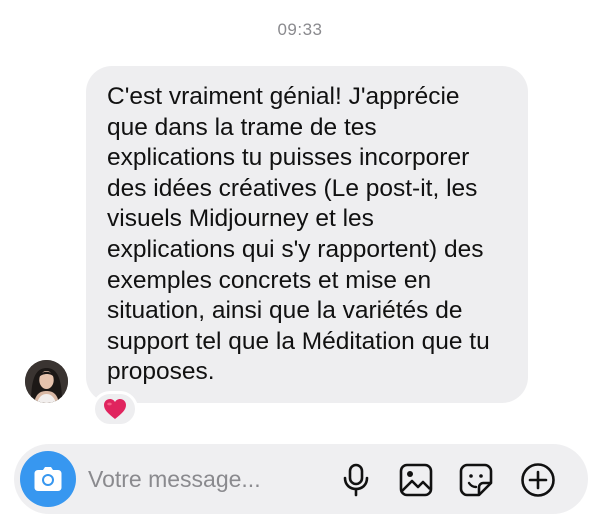 Image resolution: width=600 pixels, height=531 pixels. What do you see at coordinates (283, 96) in the screenshot?
I see `message-line: C'est vraiment génial! J'apprécie` at bounding box center [283, 96].